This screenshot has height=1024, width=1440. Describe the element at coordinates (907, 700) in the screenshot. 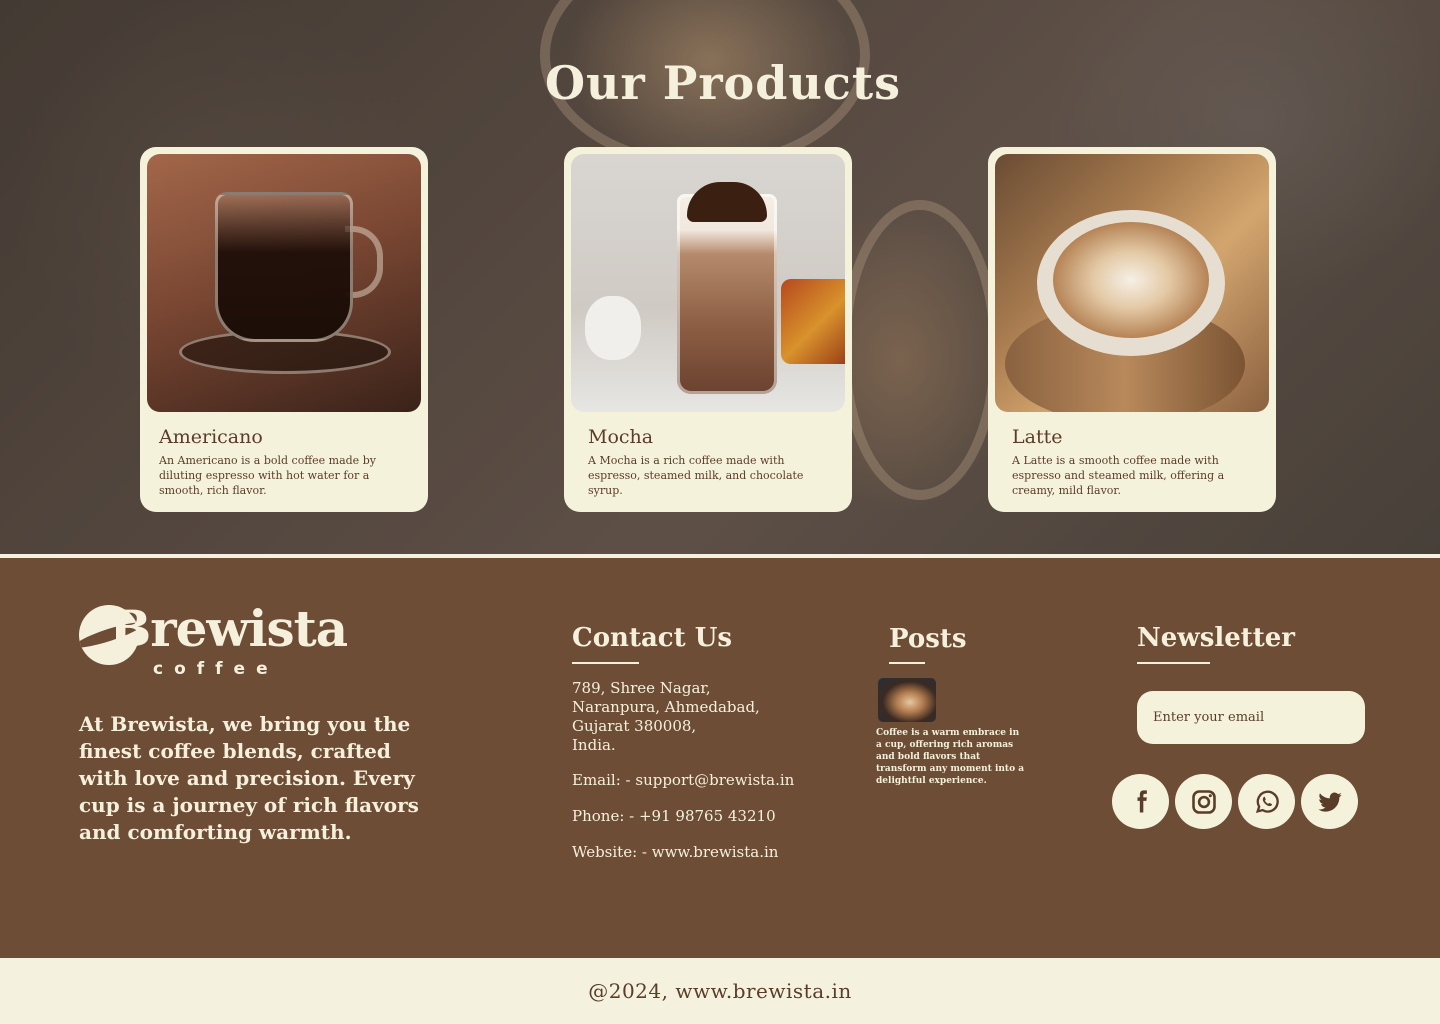

I see `post-thumbnail` at that location.